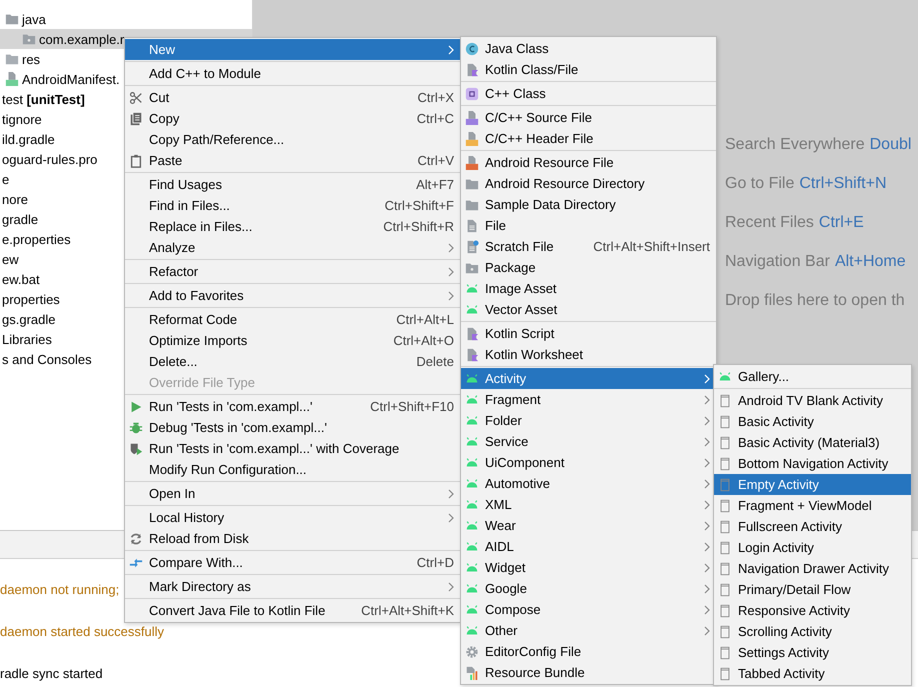 This screenshot has width=918, height=687. Describe the element at coordinates (815, 301) in the screenshot. I see `hint-text: Drop files here to open th` at that location.